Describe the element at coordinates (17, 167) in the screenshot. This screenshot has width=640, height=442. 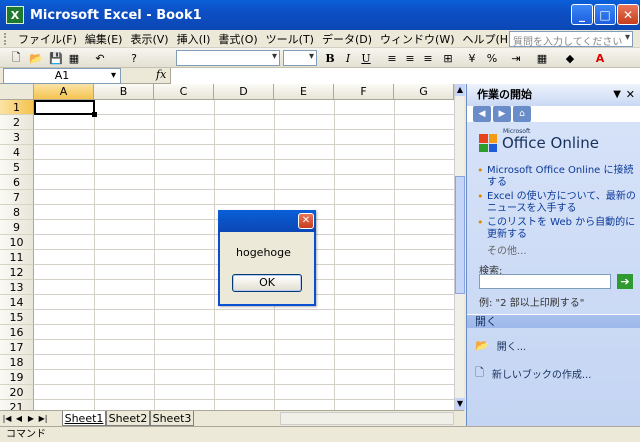
I see `row-header: 5` at that location.